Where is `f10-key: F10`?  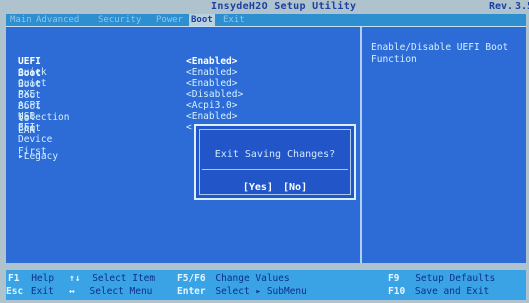
f10-key: F10 is located at coordinates (397, 291).